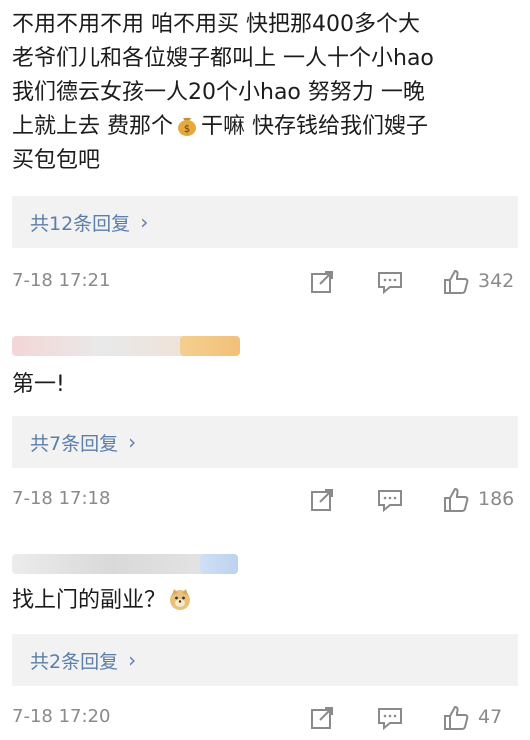 The height and width of the screenshot is (740, 530). I want to click on doge-icon, so click(180, 599).